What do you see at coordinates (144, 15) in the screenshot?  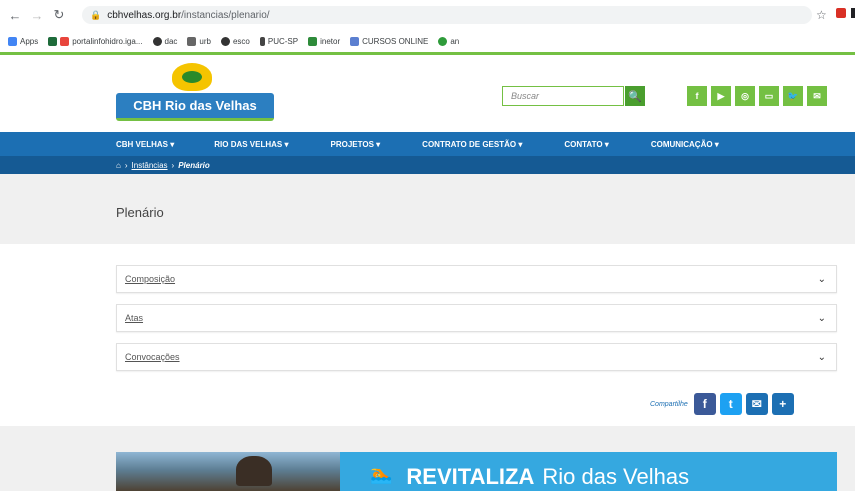 I see `url-domain: cbhvelhas.org.br` at bounding box center [144, 15].